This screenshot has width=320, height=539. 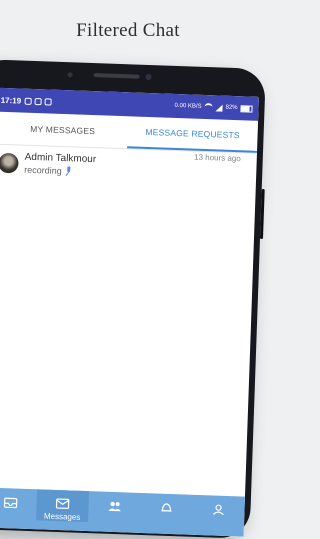 I want to click on nav-inbox, so click(x=18, y=499).